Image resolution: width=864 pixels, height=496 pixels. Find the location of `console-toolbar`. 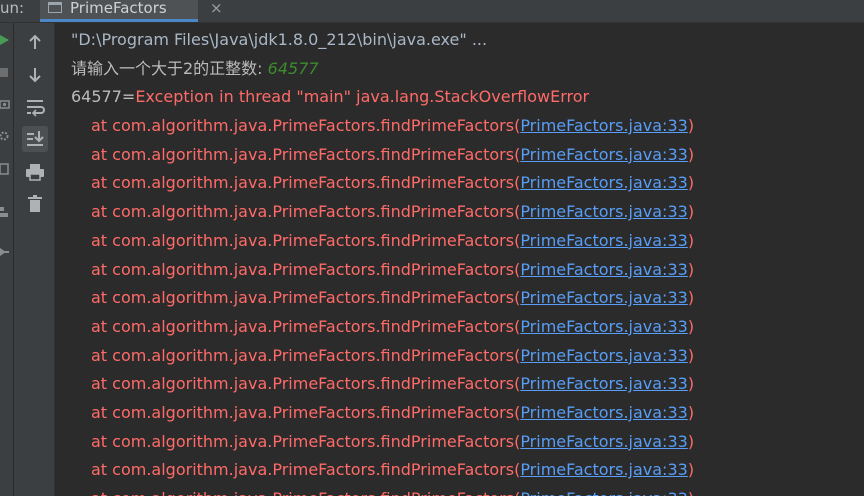

console-toolbar is located at coordinates (34, 259).